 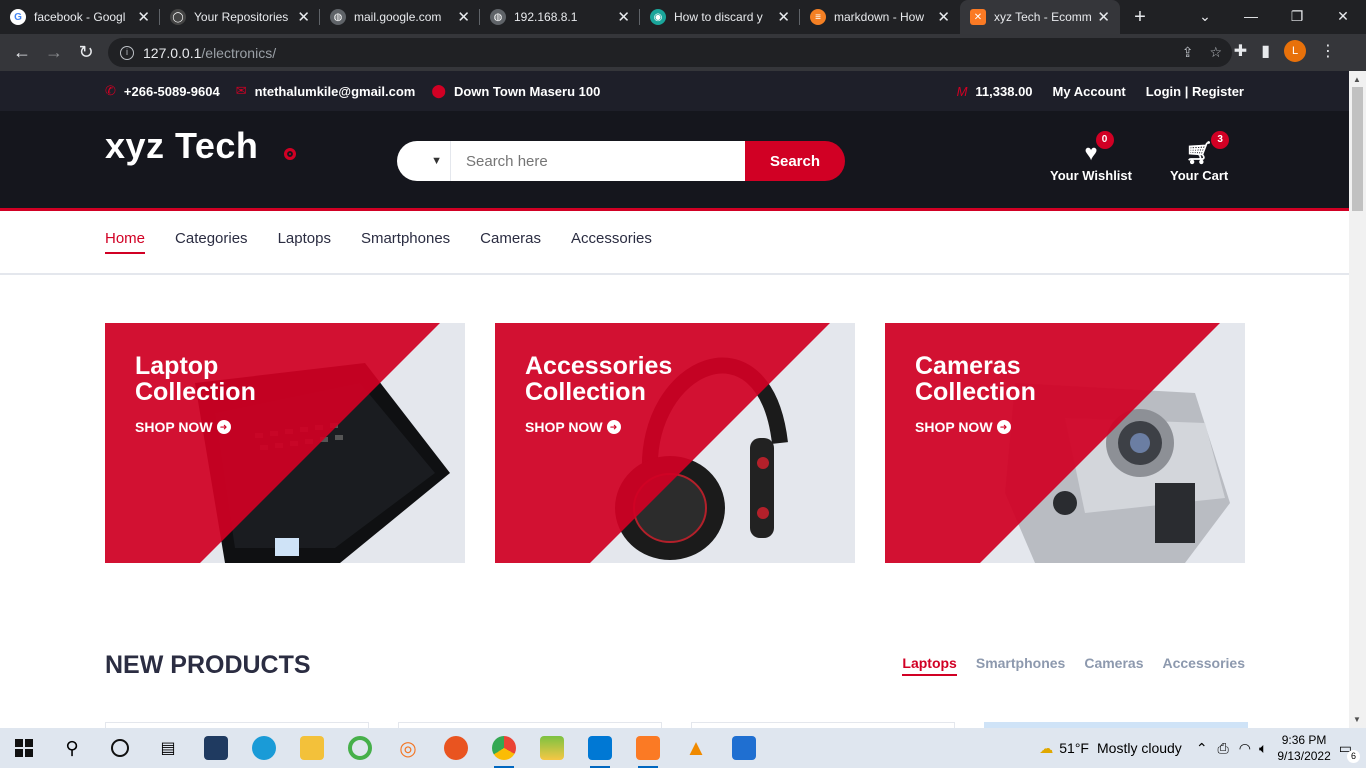 What do you see at coordinates (1357, 79) in the screenshot?
I see `scroll-up-icon: ▲` at bounding box center [1357, 79].